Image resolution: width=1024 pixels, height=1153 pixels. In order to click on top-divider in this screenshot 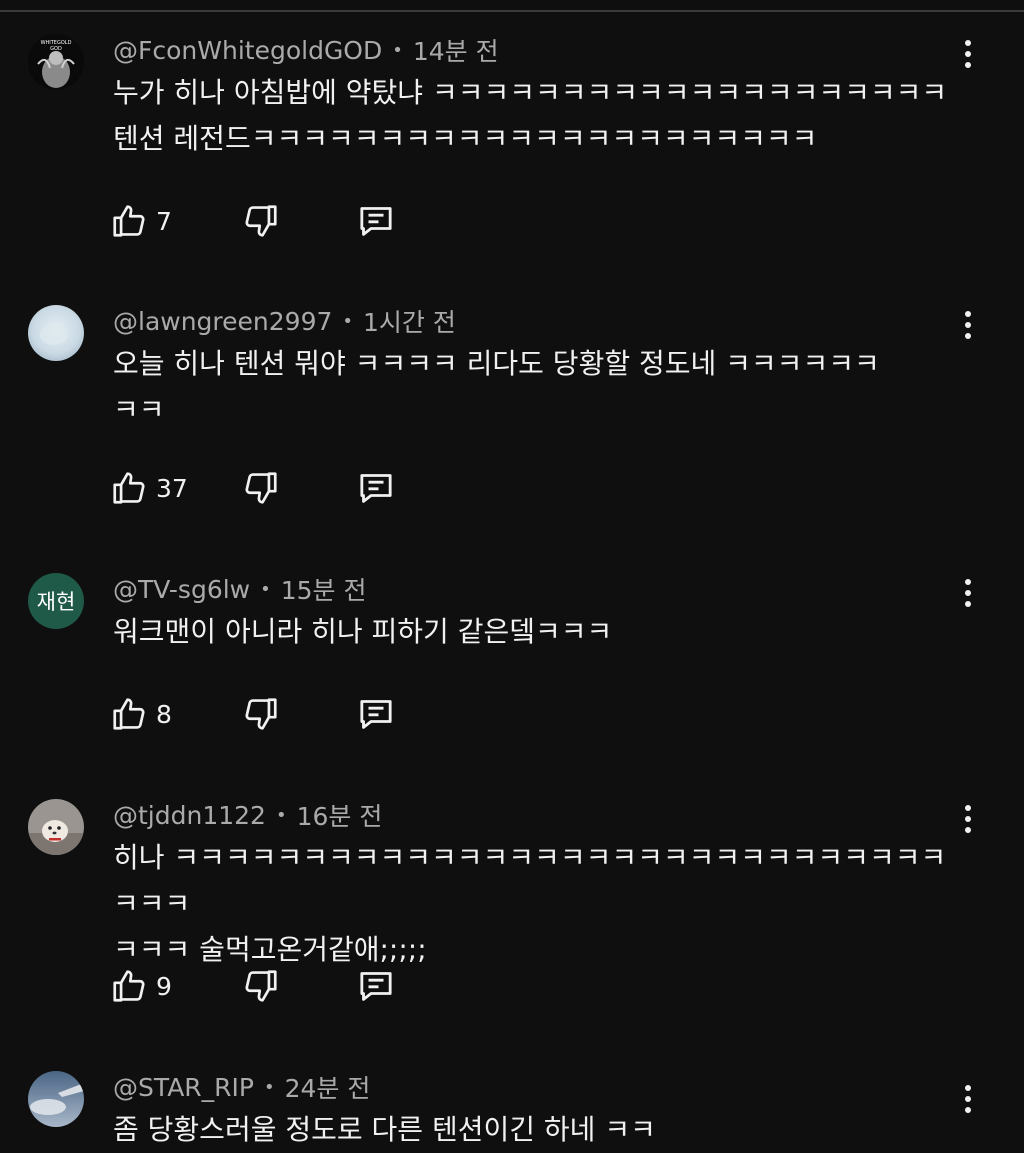, I will do `click(512, 11)`.